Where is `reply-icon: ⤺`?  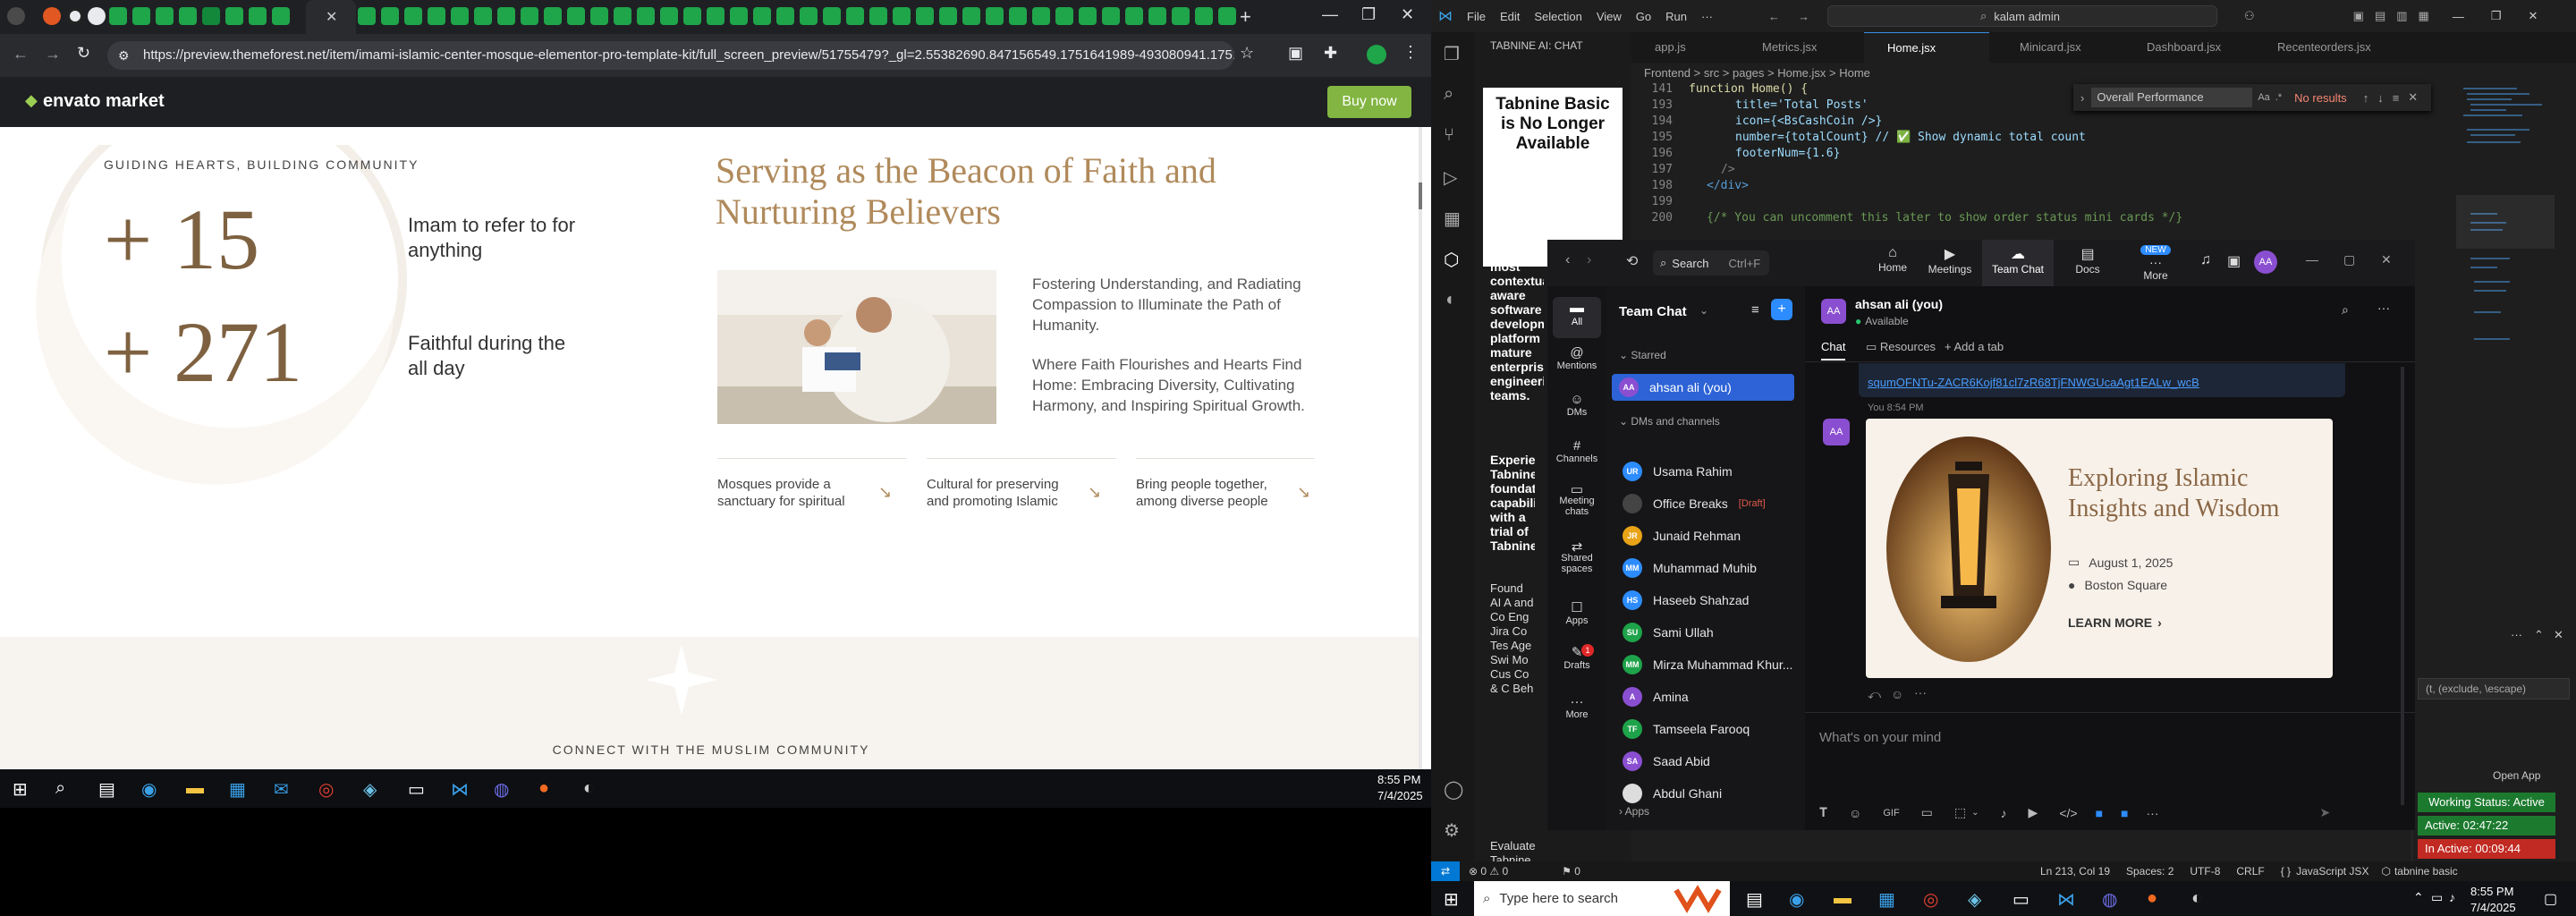
reply-icon: ⤺ is located at coordinates (1874, 694).